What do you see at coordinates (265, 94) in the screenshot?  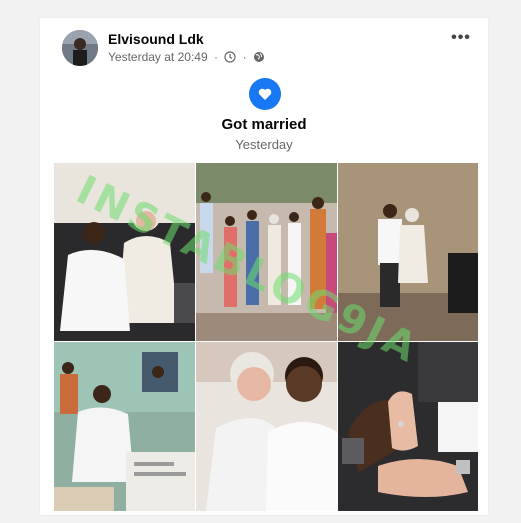 I see `life-event-icon` at bounding box center [265, 94].